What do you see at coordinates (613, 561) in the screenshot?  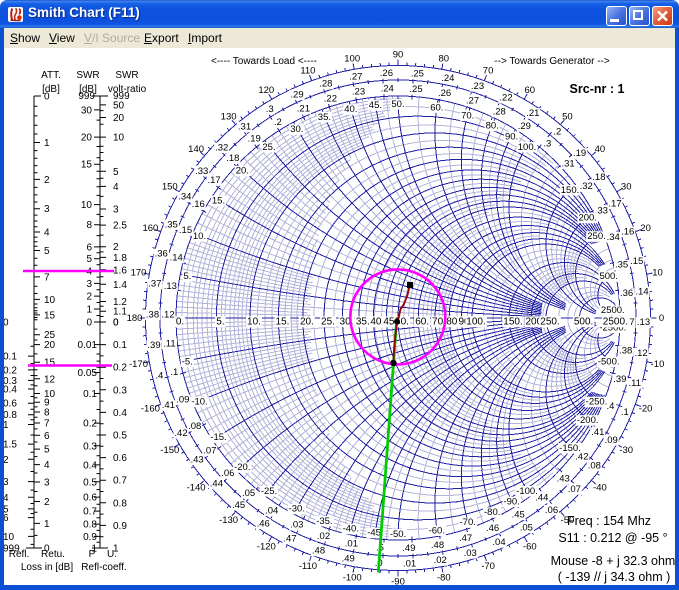 I see `svg-text: Mouse -8 + j 32.3 ohm` at bounding box center [613, 561].